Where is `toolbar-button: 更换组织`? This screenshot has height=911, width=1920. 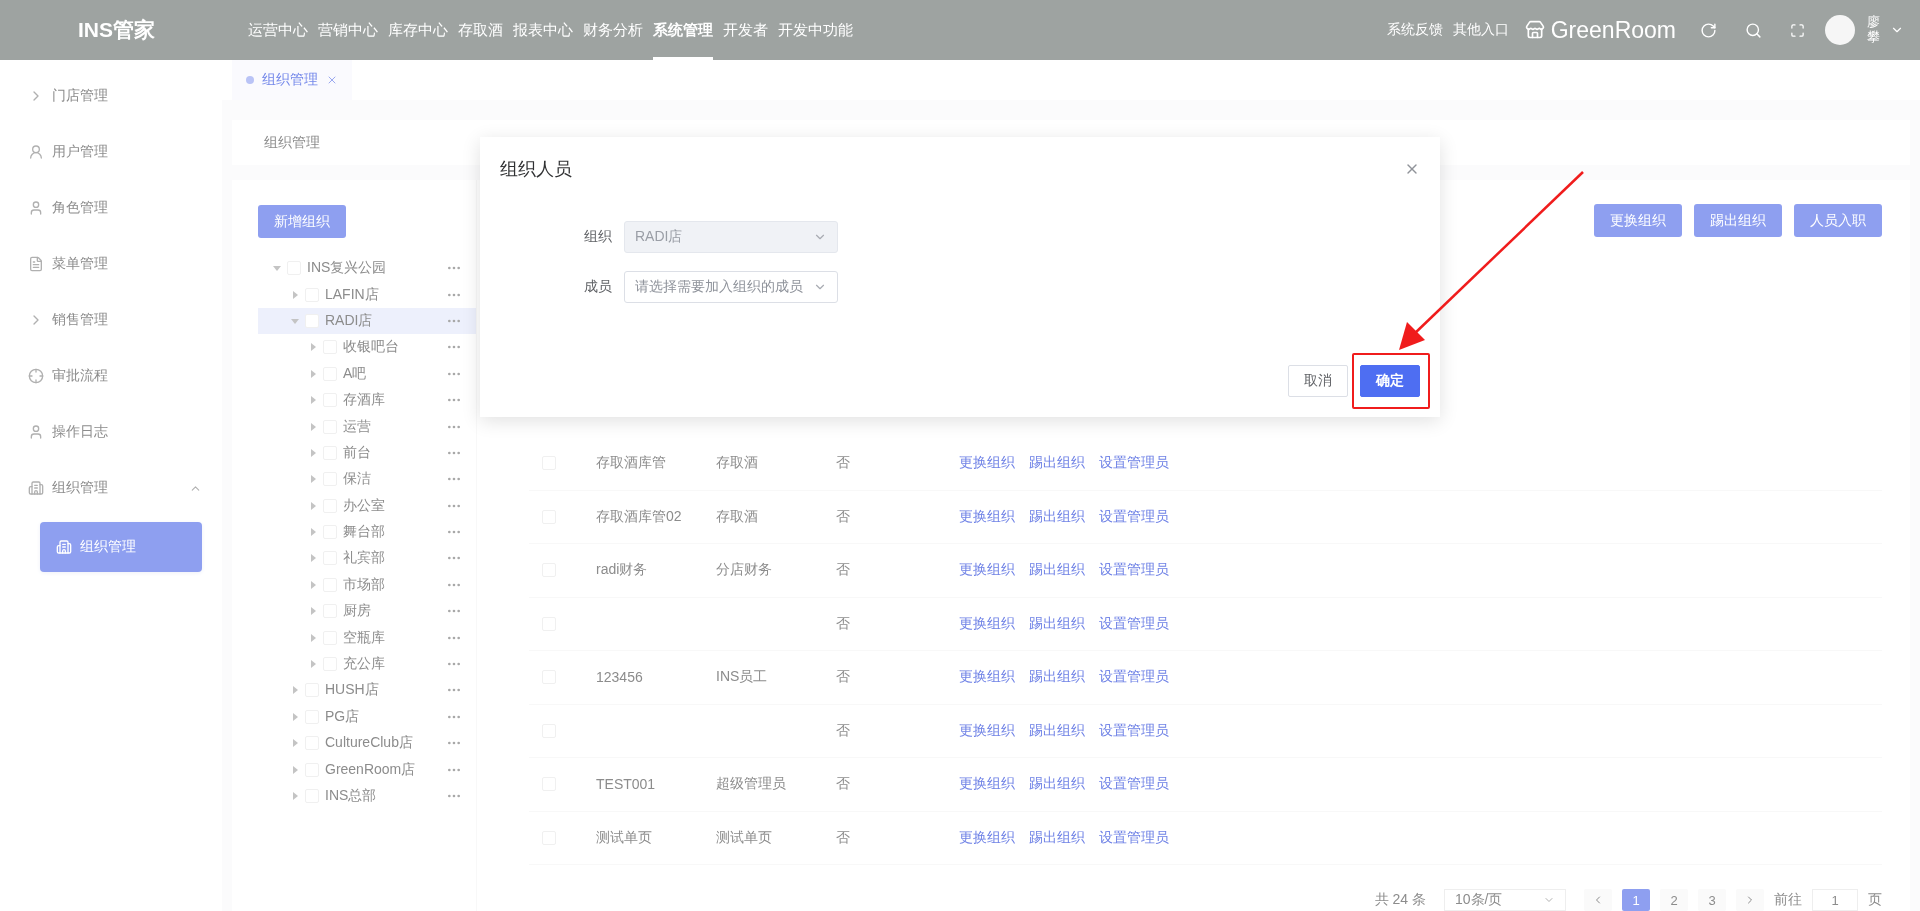 toolbar-button: 更换组织 is located at coordinates (1638, 220).